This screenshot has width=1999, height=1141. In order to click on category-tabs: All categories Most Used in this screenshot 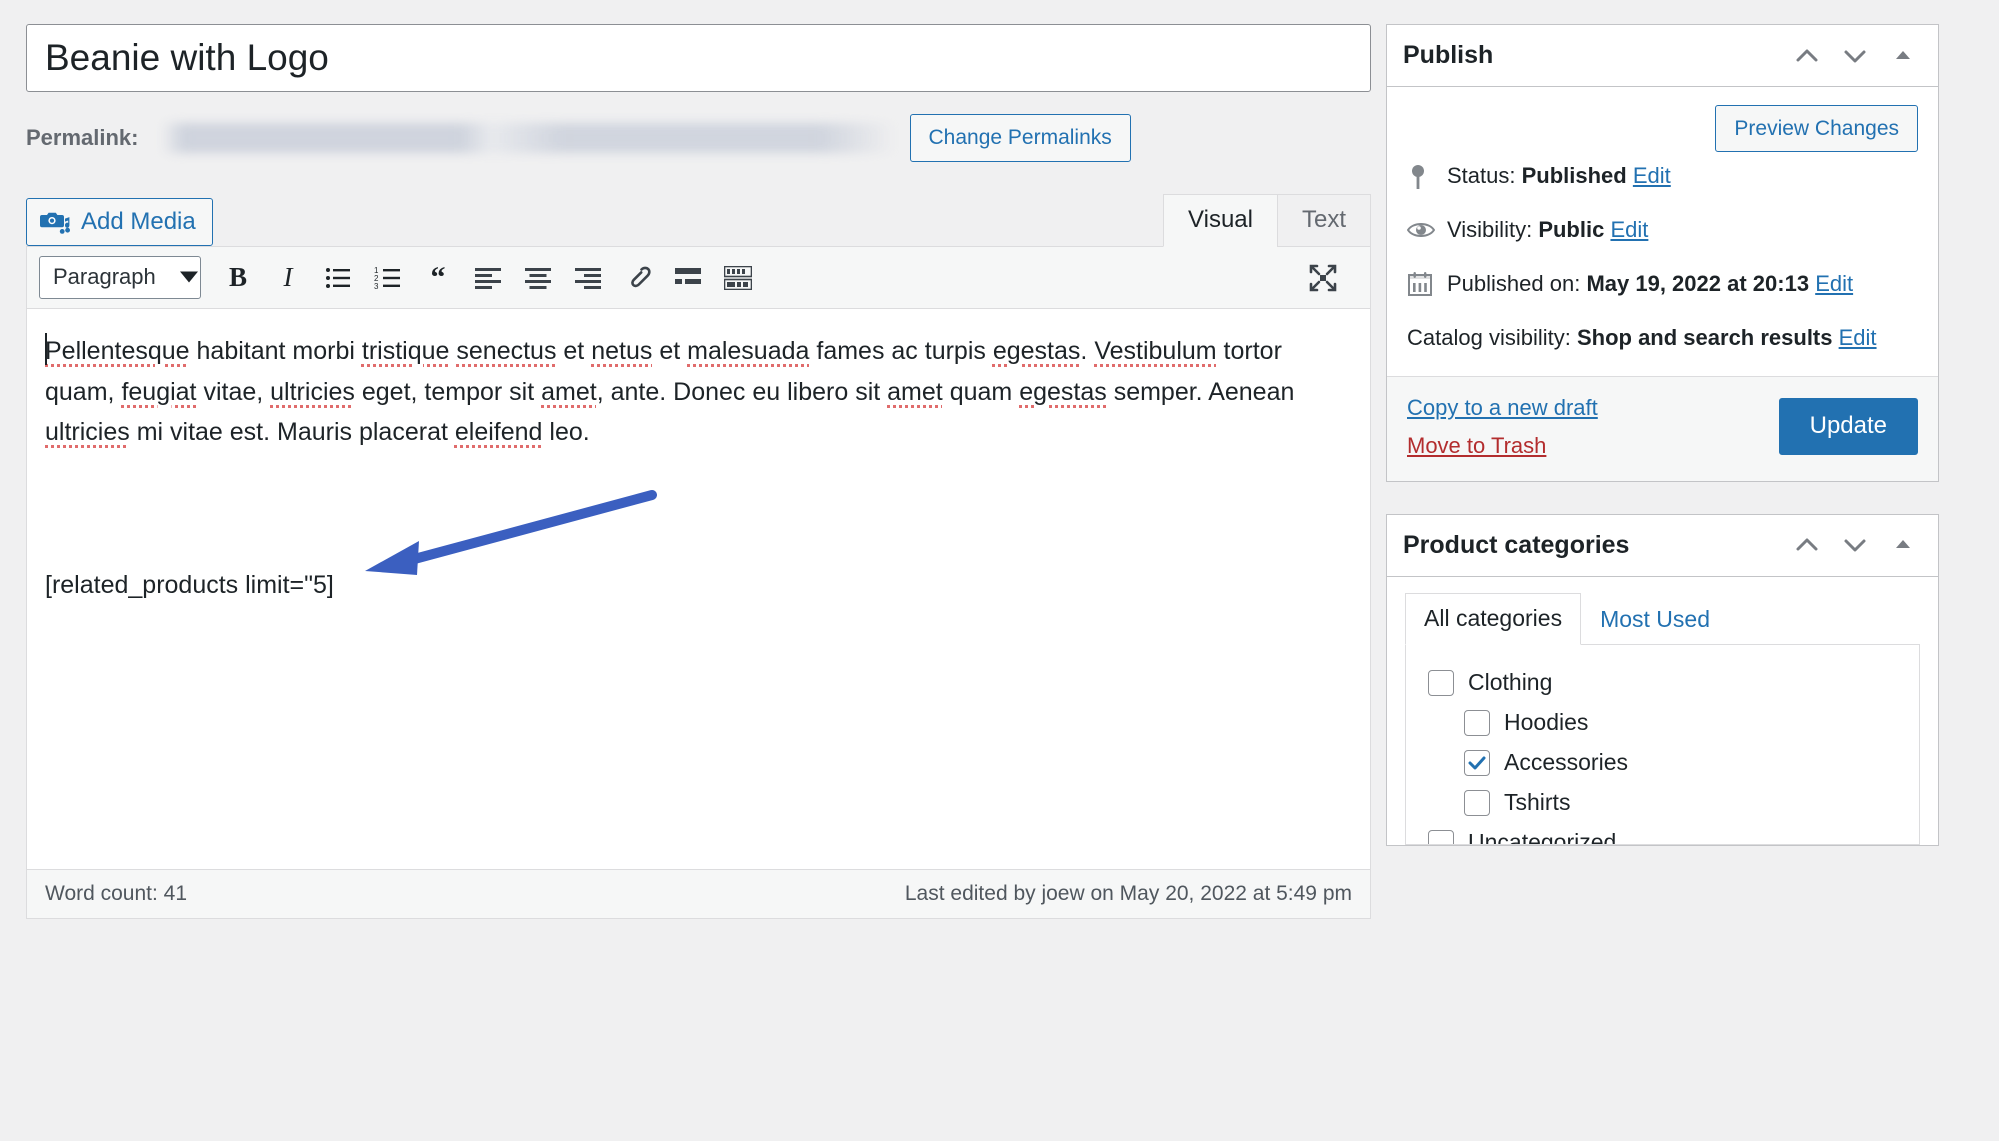, I will do `click(1662, 619)`.